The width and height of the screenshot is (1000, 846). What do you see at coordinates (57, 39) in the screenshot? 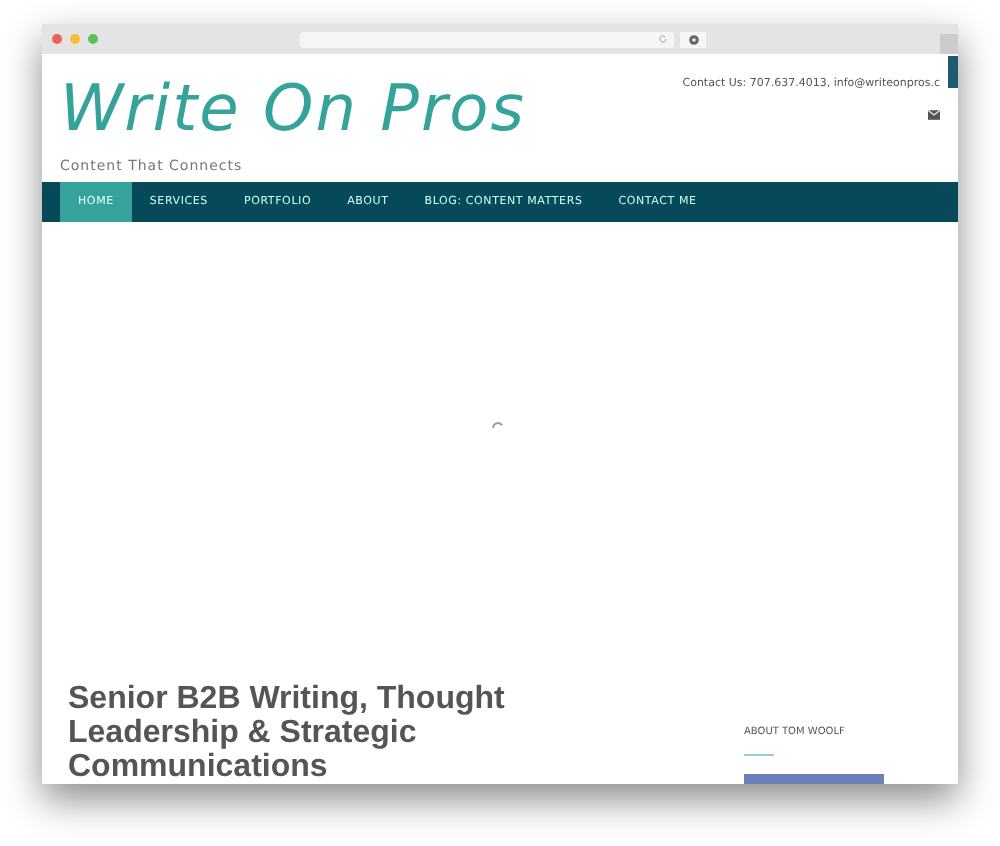
I see `close-dot-icon` at bounding box center [57, 39].